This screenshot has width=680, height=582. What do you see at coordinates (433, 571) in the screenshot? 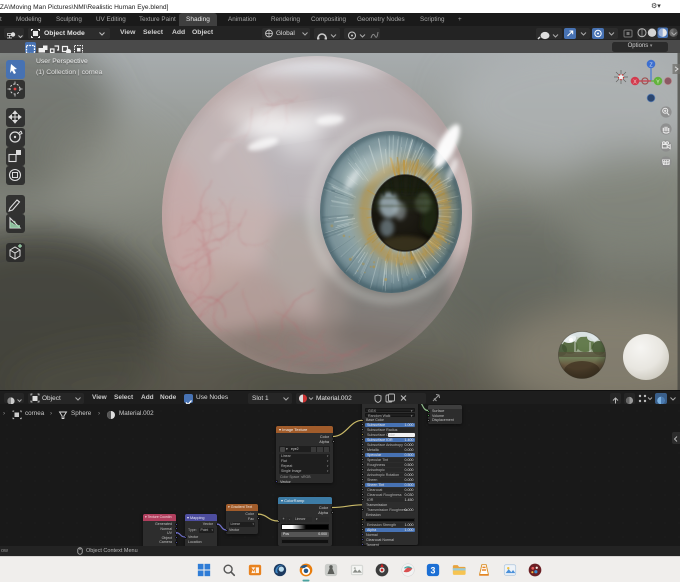
I see `svg-text: 3` at bounding box center [433, 571].